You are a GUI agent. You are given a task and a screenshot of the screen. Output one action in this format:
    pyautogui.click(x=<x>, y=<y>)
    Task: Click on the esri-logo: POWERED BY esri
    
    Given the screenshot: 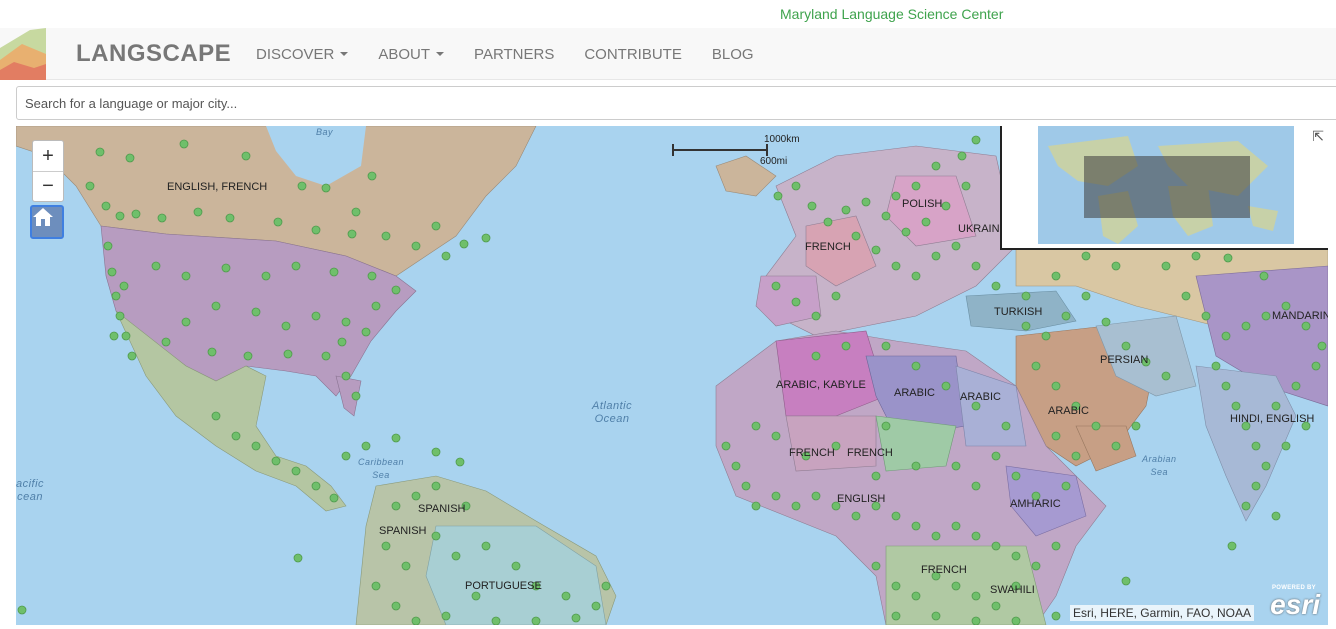 What is the action you would take?
    pyautogui.click(x=1290, y=602)
    